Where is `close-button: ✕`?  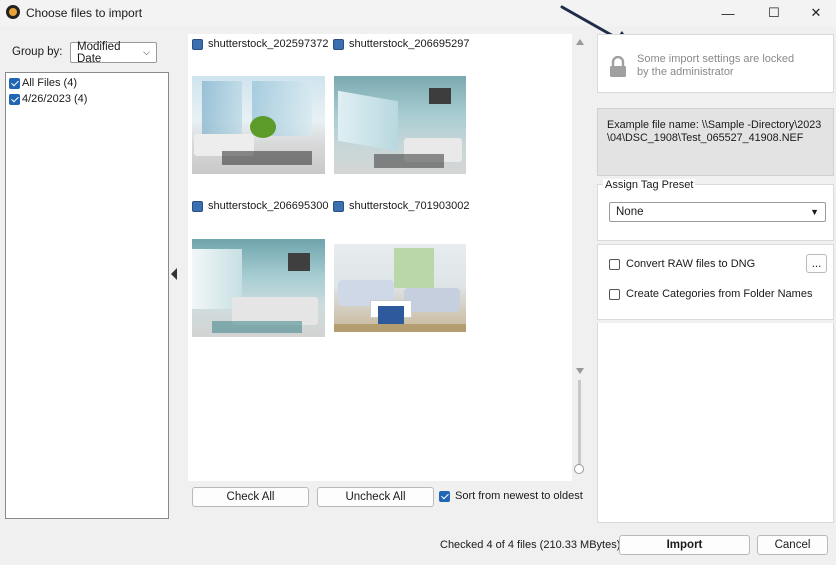
close-button: ✕ is located at coordinates (815, 13).